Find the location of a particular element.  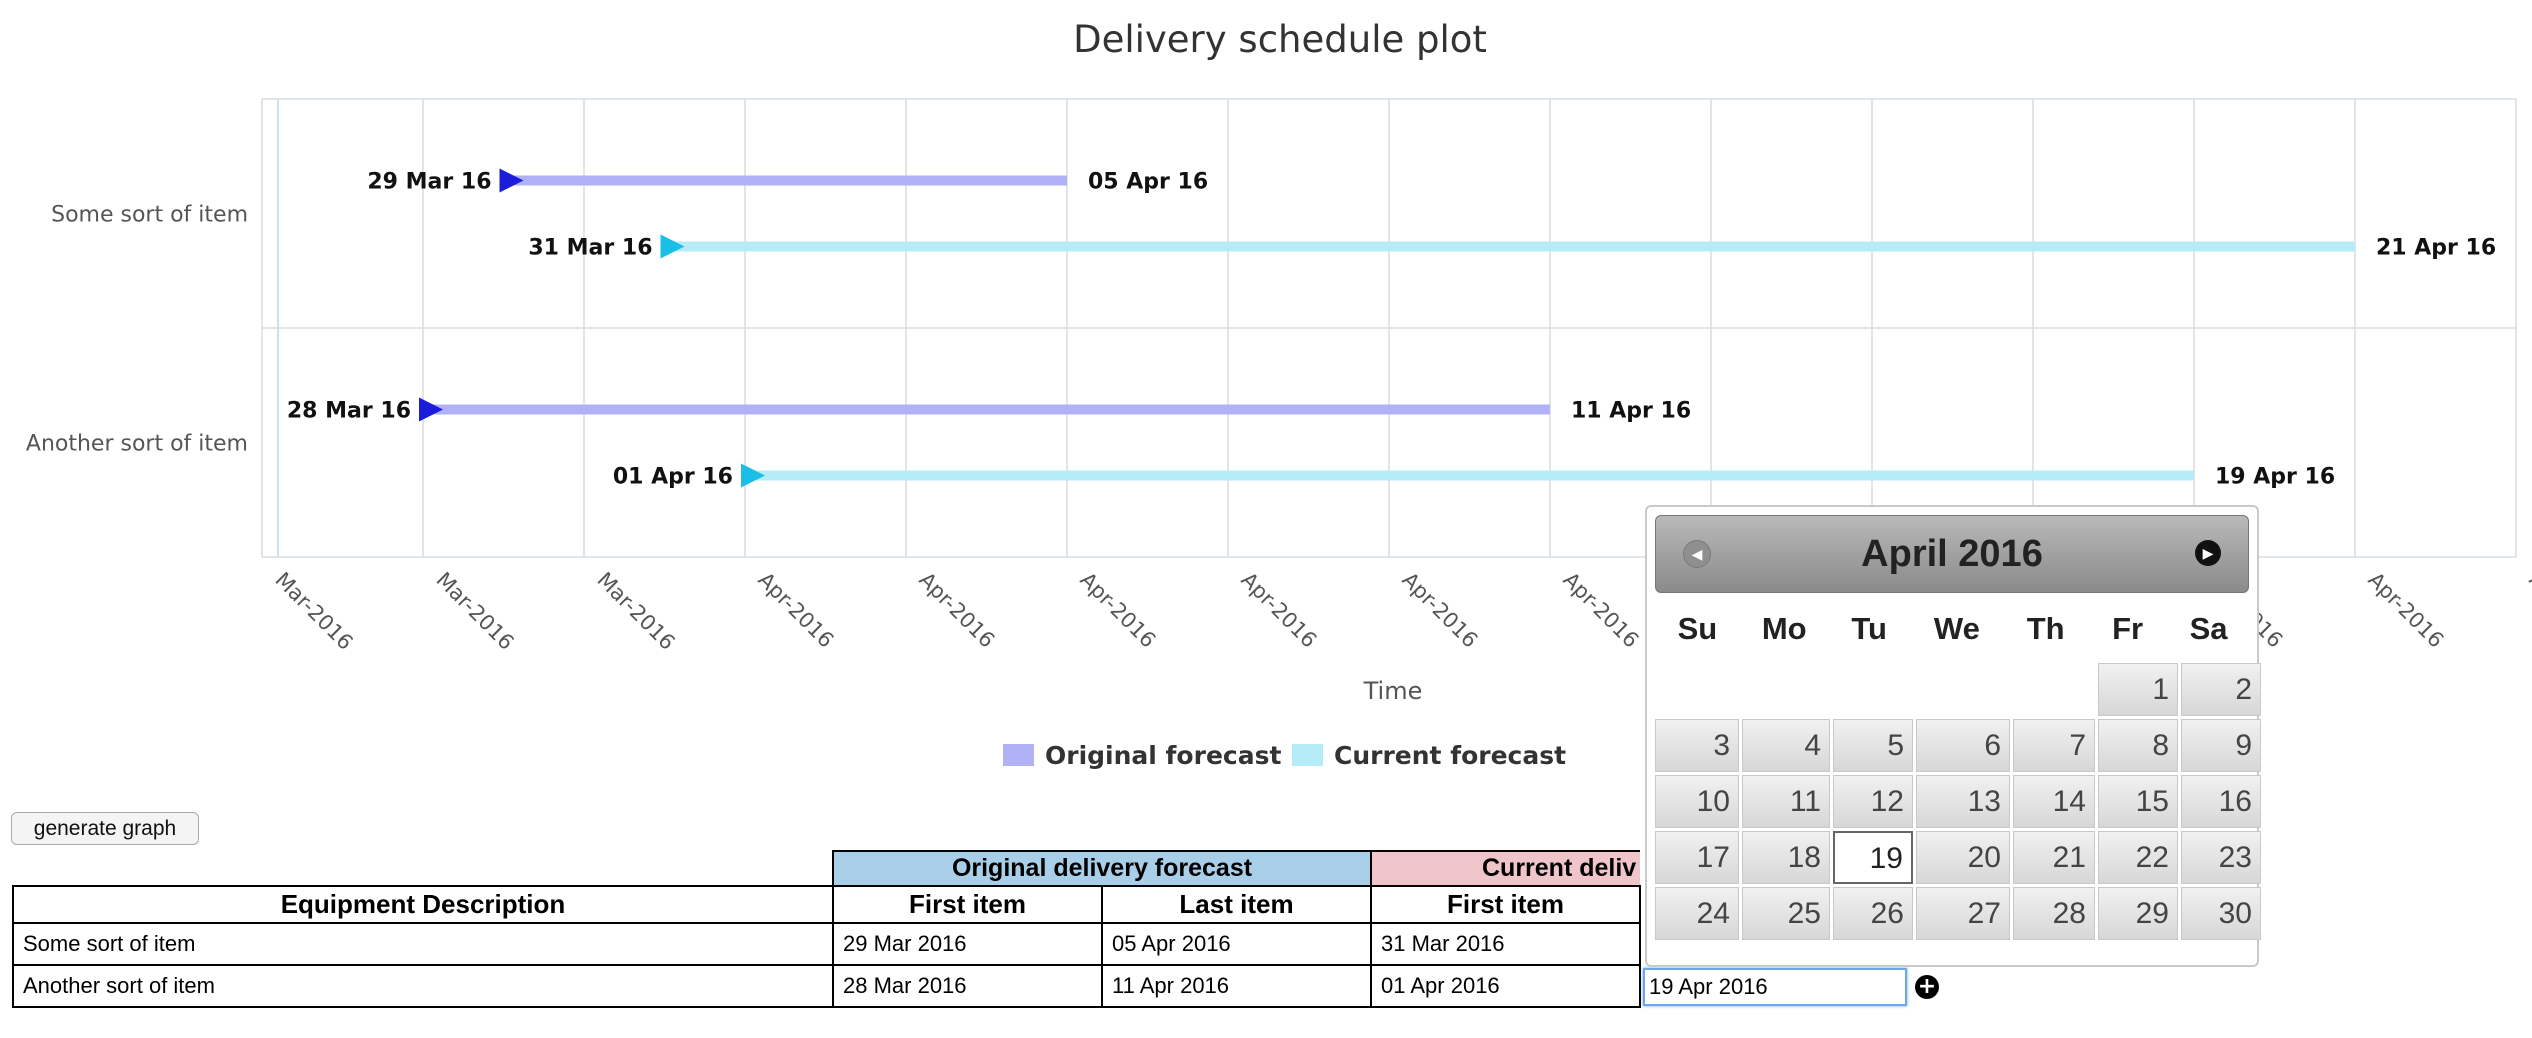

cell-orig-last: 05 Apr 2016 is located at coordinates (1236, 944).